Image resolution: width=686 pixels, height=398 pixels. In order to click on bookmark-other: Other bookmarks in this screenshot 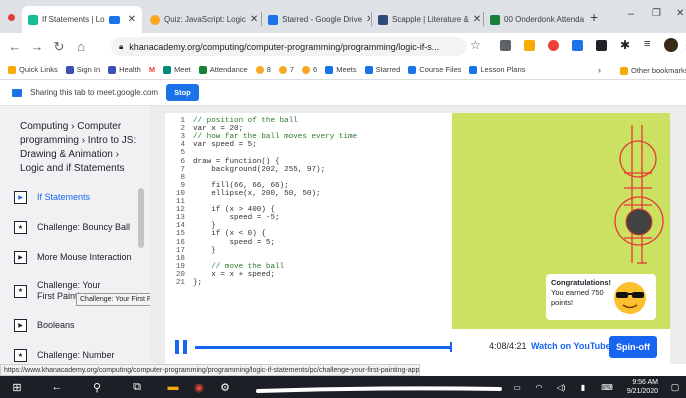, I will do `click(653, 70)`.